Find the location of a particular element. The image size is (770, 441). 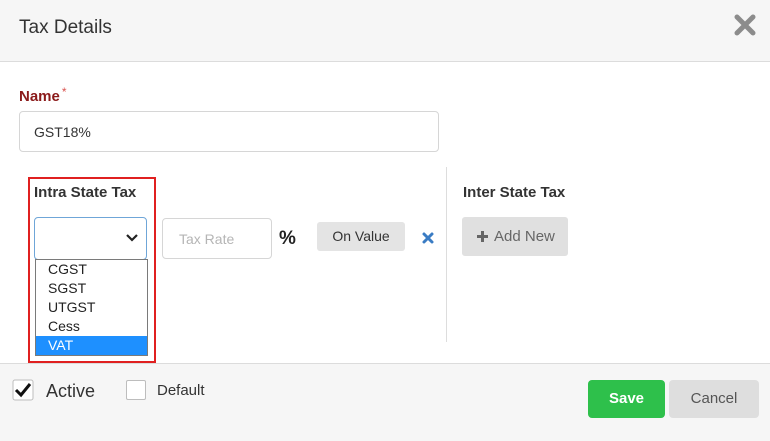

save-button: Save is located at coordinates (626, 399).